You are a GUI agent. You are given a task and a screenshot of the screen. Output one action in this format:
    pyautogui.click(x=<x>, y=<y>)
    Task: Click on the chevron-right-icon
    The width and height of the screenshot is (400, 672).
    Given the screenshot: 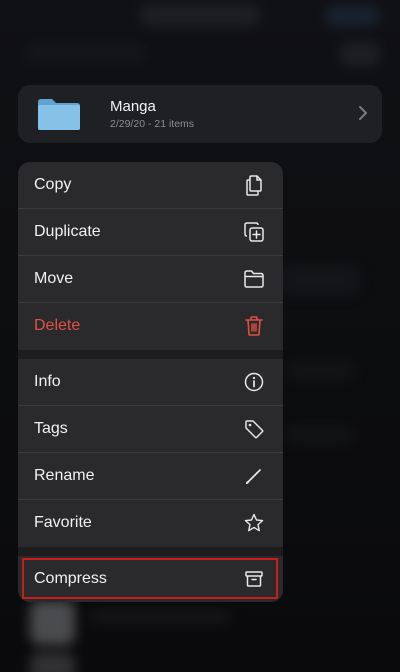 What is the action you would take?
    pyautogui.click(x=363, y=113)
    